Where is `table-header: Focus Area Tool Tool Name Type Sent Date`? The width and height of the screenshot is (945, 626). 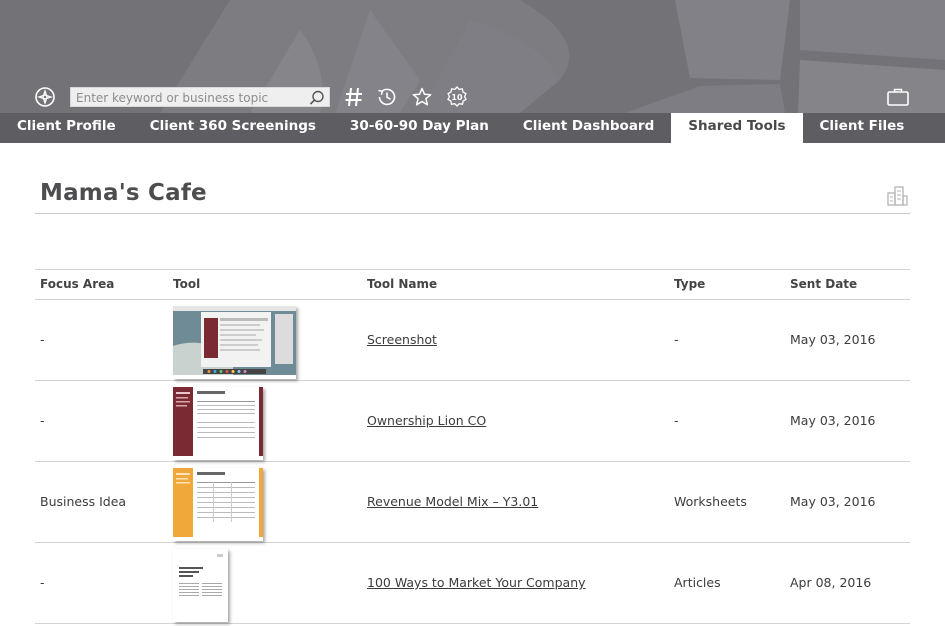
table-header: Focus Area Tool Tool Name Type Sent Date is located at coordinates (472, 285).